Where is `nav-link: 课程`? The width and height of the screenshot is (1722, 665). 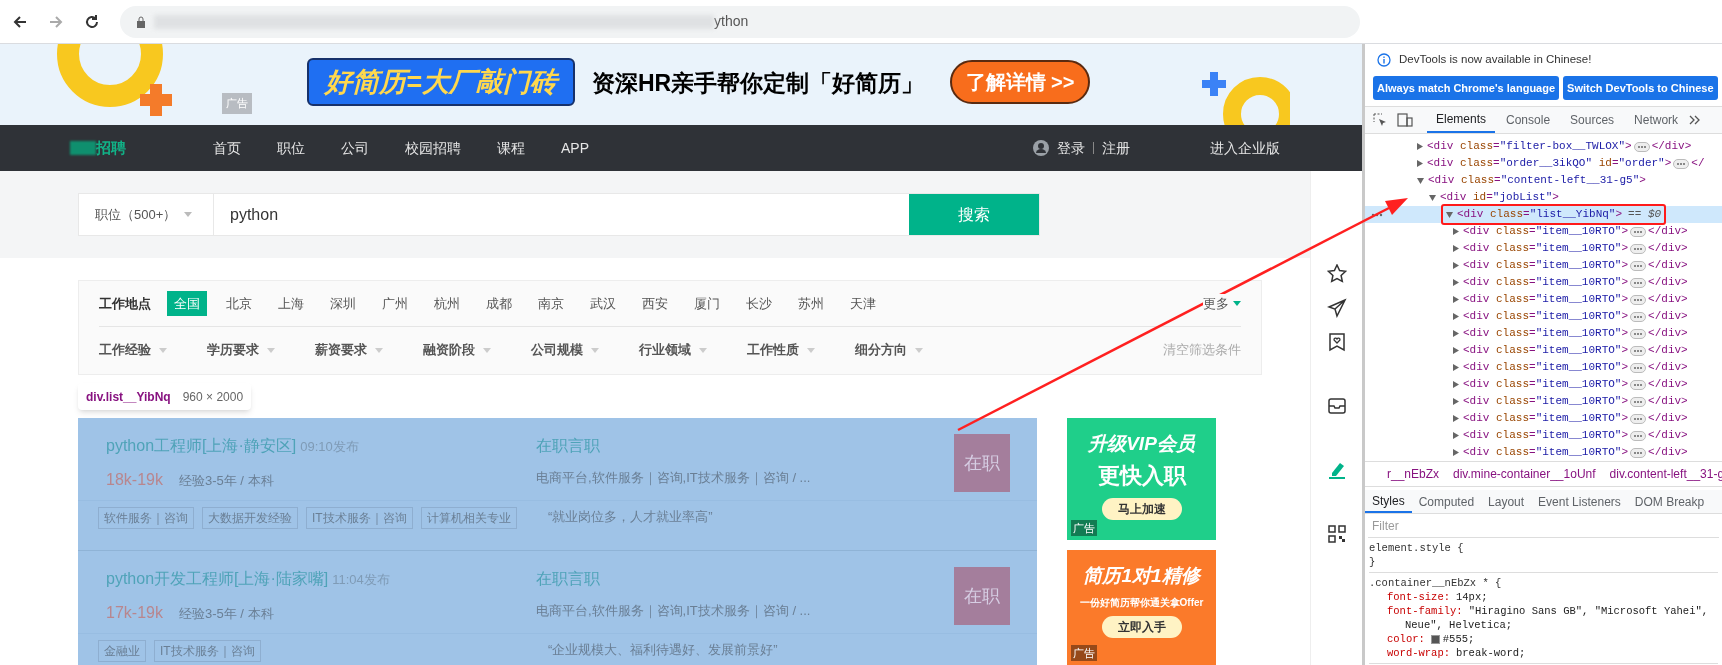
nav-link: 课程 is located at coordinates (511, 148).